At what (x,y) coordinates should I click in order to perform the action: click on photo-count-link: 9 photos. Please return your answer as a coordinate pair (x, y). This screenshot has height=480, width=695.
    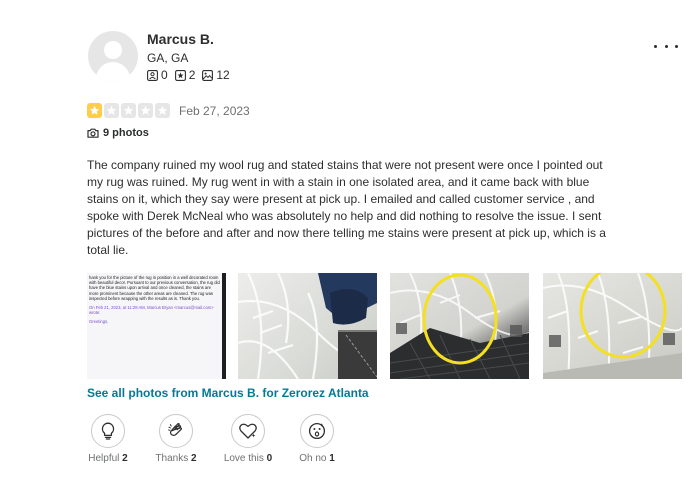
    Looking at the image, I should click on (118, 133).